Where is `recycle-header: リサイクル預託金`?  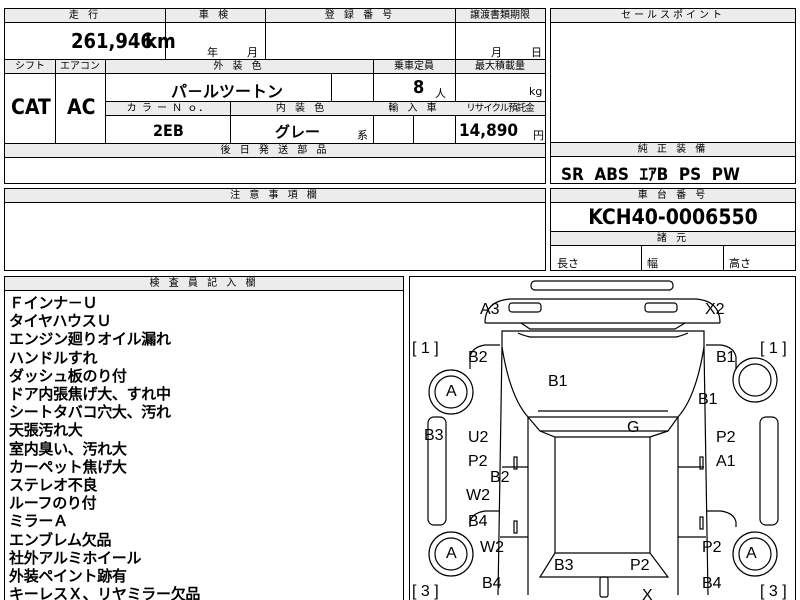
recycle-header: リサイクル預託金 is located at coordinates (500, 109).